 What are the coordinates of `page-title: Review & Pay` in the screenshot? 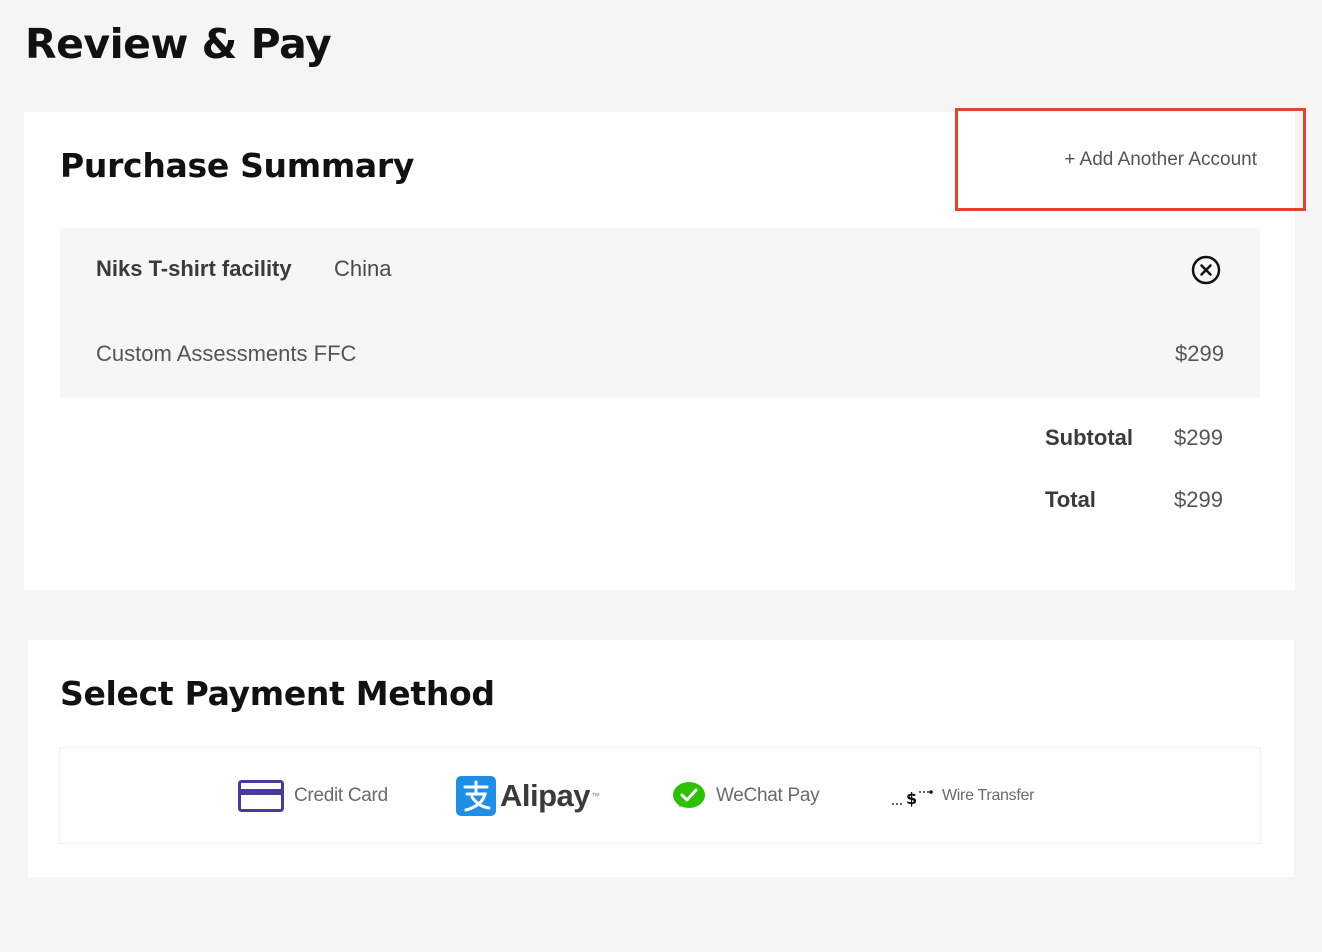 It's located at (178, 44).